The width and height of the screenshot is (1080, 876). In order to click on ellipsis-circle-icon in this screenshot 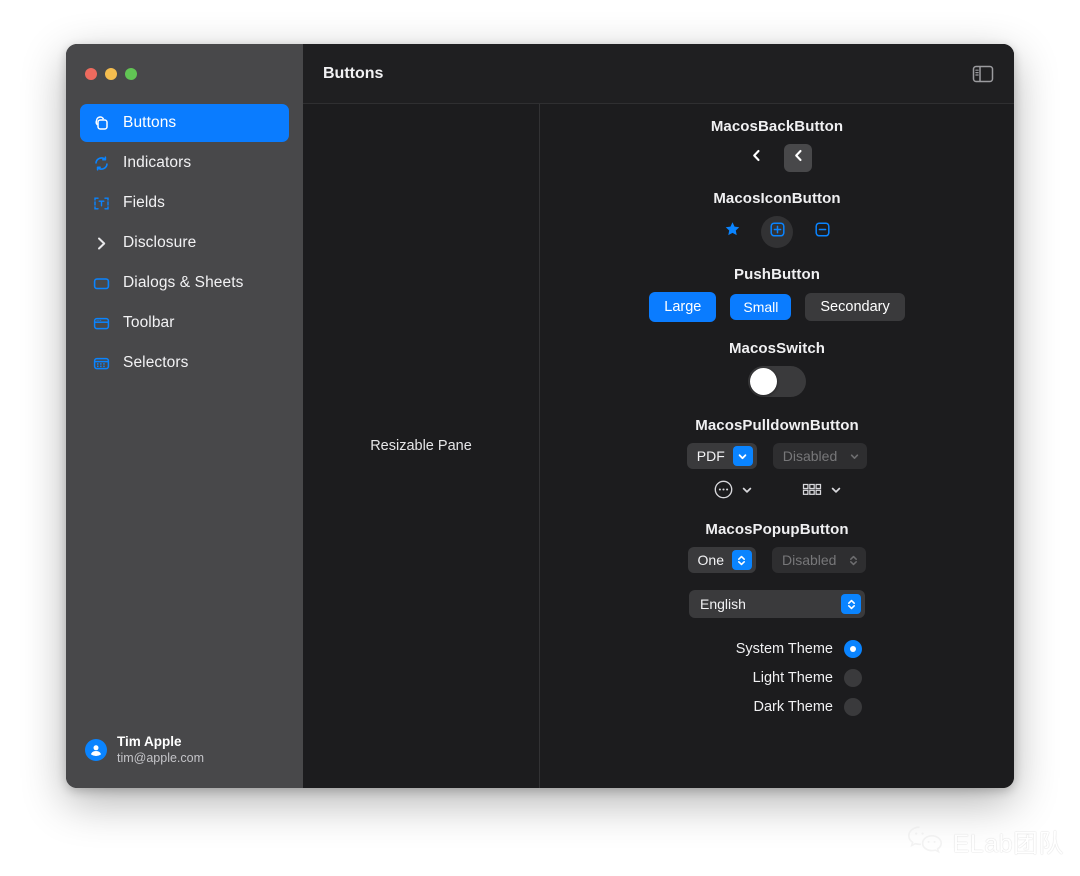, I will do `click(723, 492)`.